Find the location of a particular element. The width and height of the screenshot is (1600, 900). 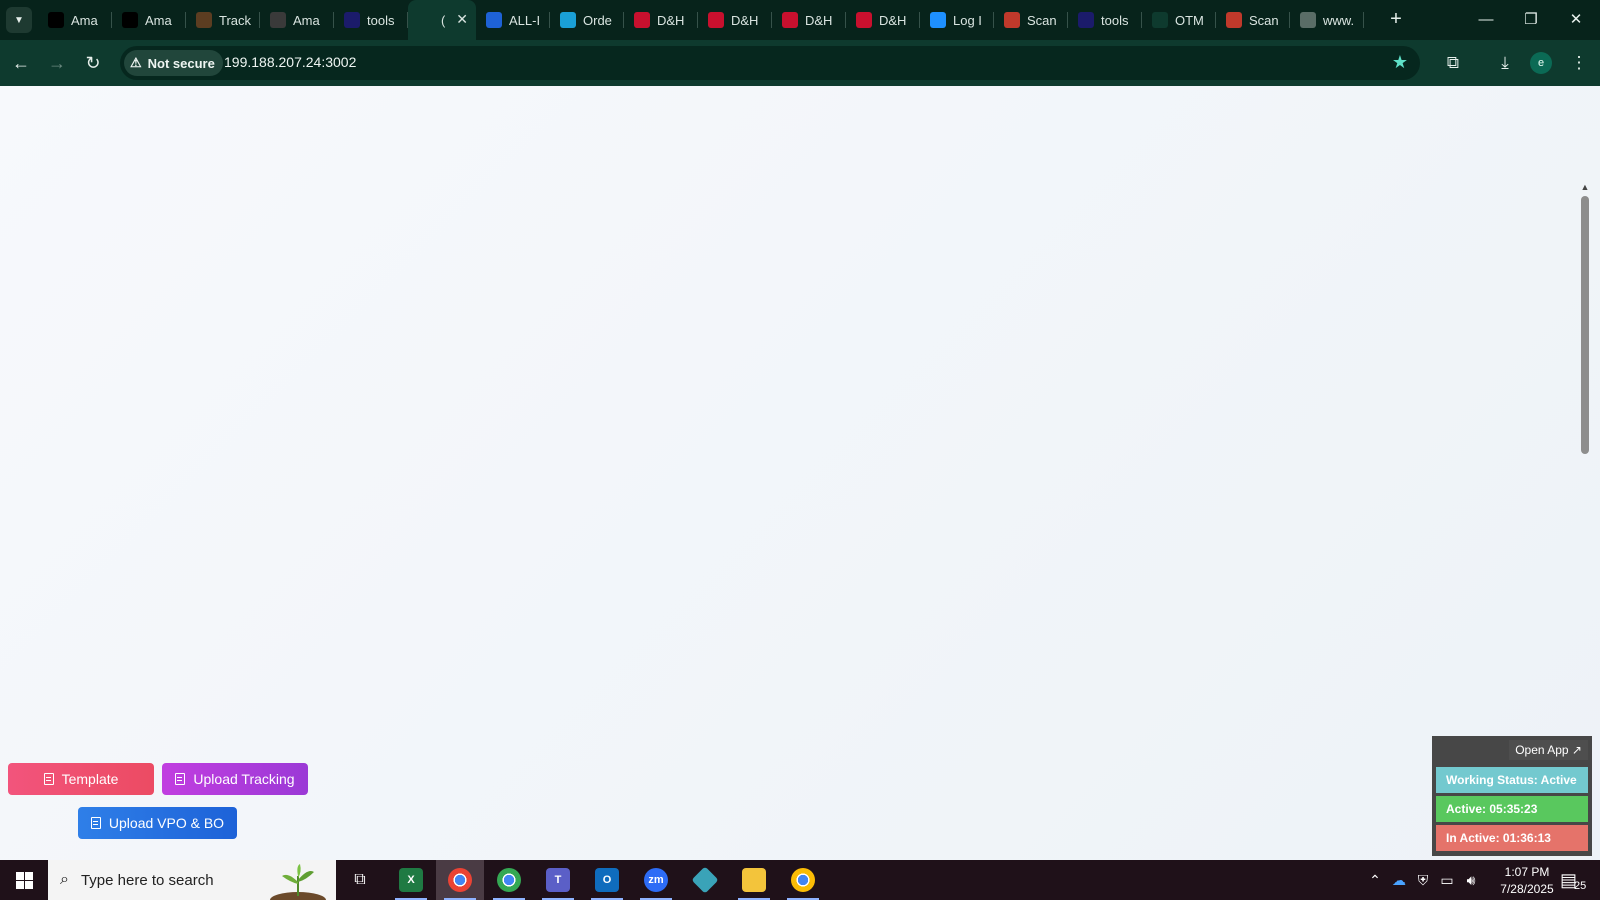

ol-icon is located at coordinates (1160, 20).